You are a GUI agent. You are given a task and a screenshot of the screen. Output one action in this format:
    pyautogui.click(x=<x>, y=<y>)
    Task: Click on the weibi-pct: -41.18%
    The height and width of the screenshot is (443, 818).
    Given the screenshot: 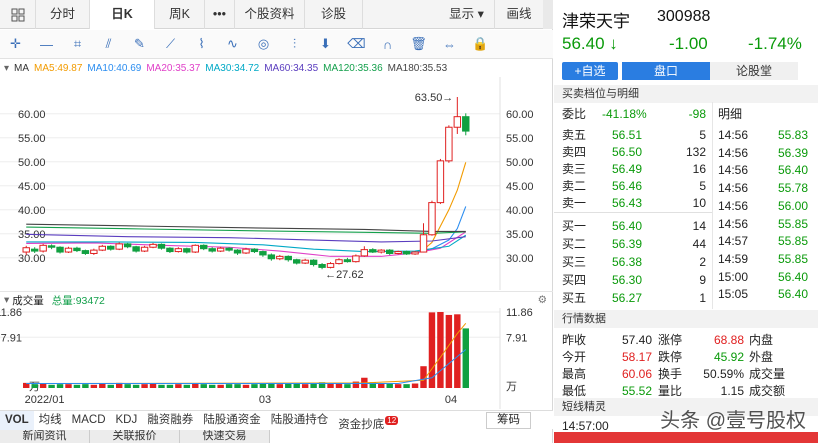 What is the action you would take?
    pyautogui.click(x=624, y=114)
    